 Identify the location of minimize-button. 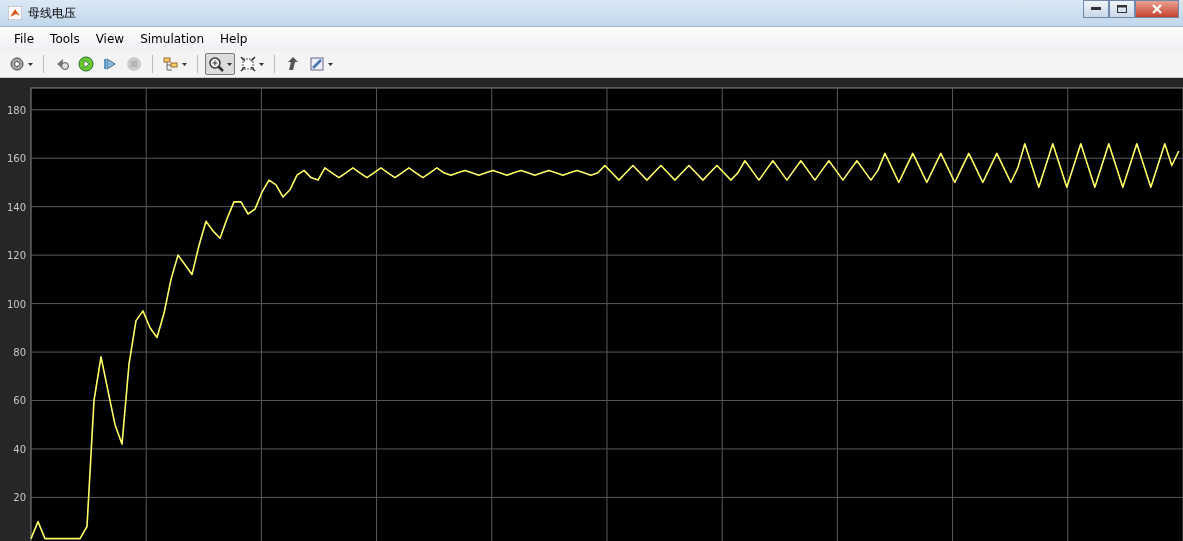
(1096, 9).